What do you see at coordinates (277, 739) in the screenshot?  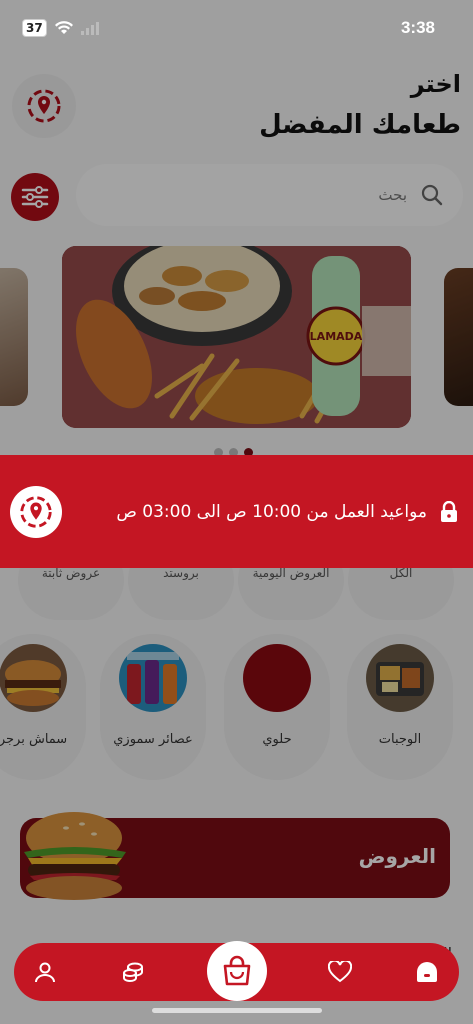 I see `category-label: حلوي` at bounding box center [277, 739].